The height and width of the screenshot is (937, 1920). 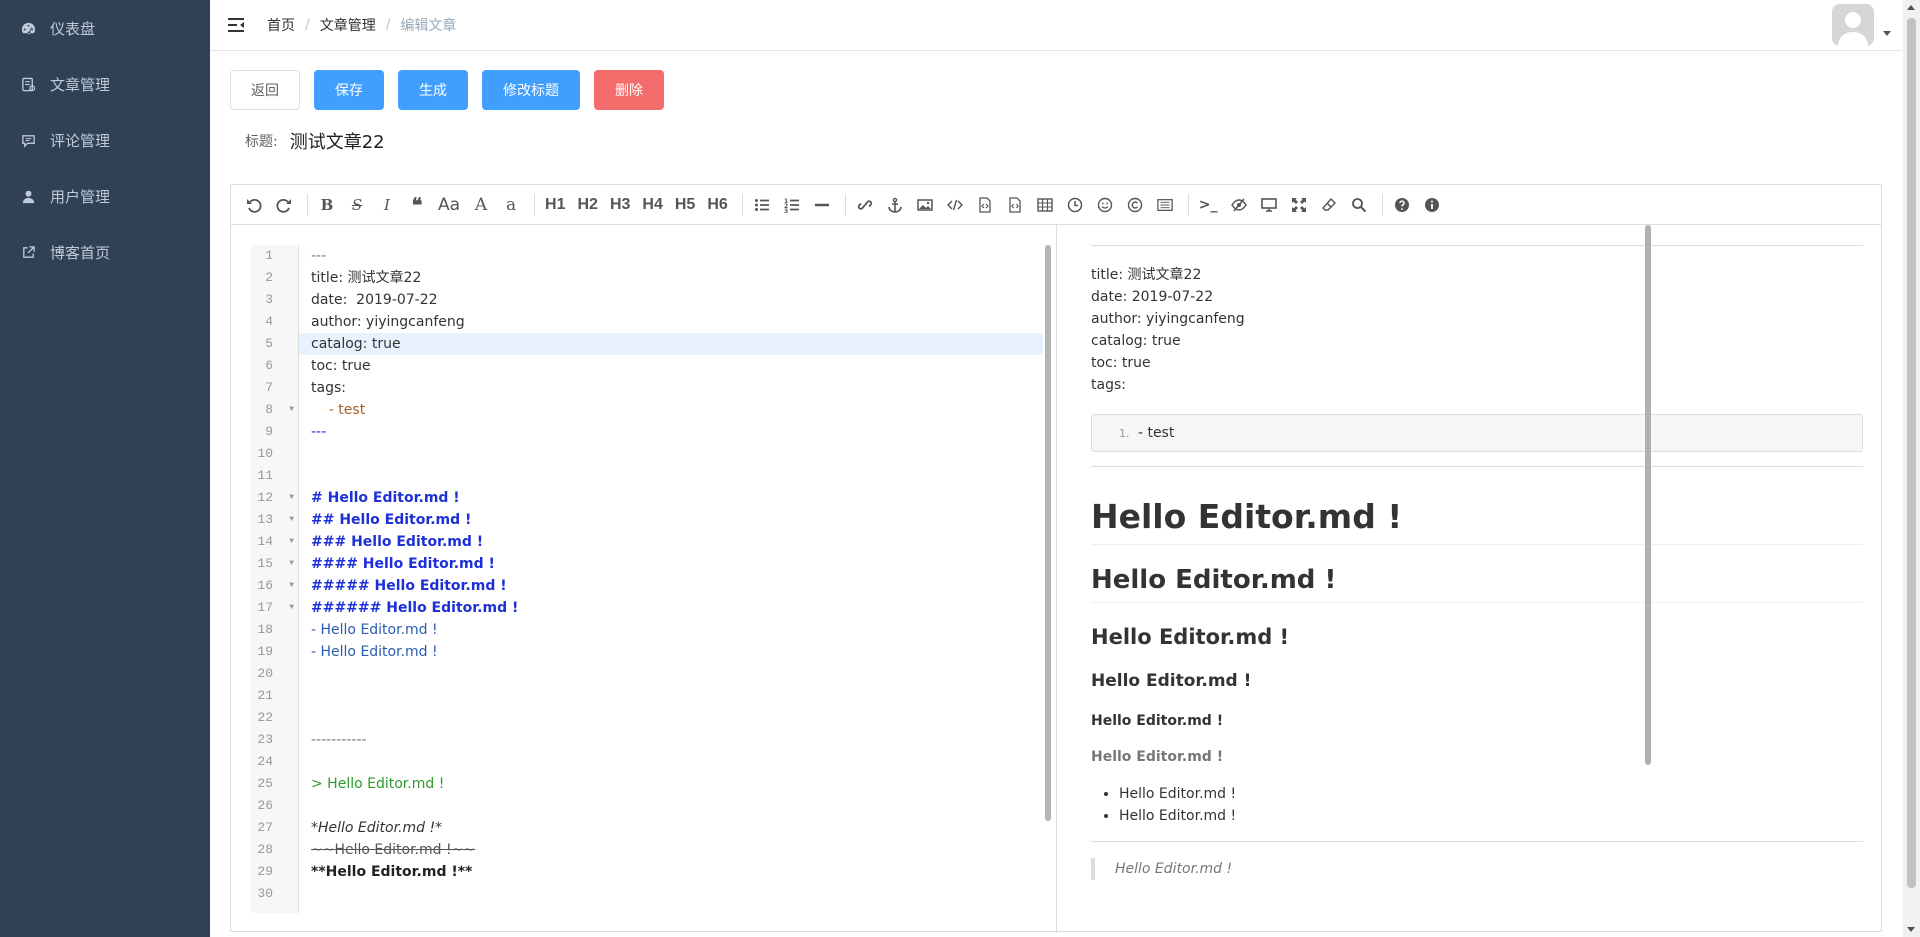 What do you see at coordinates (629, 90) in the screenshot?
I see `delete-button: 删除` at bounding box center [629, 90].